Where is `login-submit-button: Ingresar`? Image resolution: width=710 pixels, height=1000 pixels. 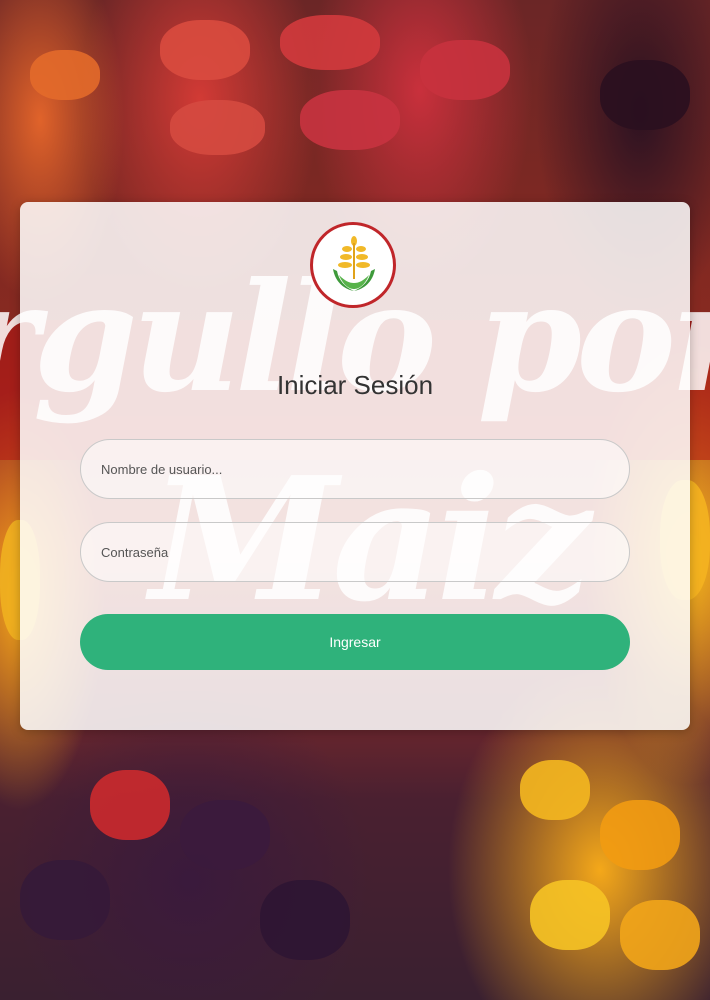
login-submit-button: Ingresar is located at coordinates (355, 642).